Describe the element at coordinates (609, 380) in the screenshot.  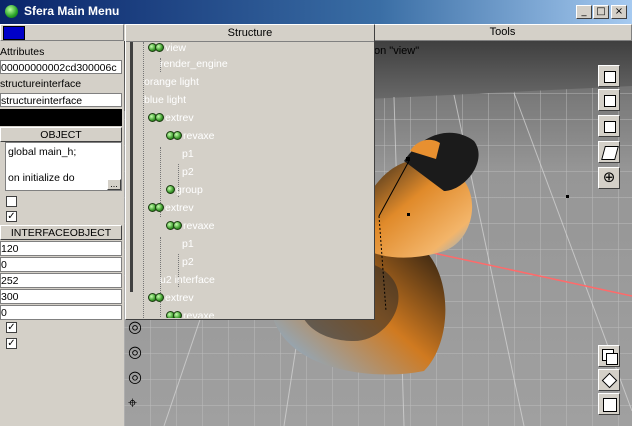
I see `diamond-select-icon` at that location.